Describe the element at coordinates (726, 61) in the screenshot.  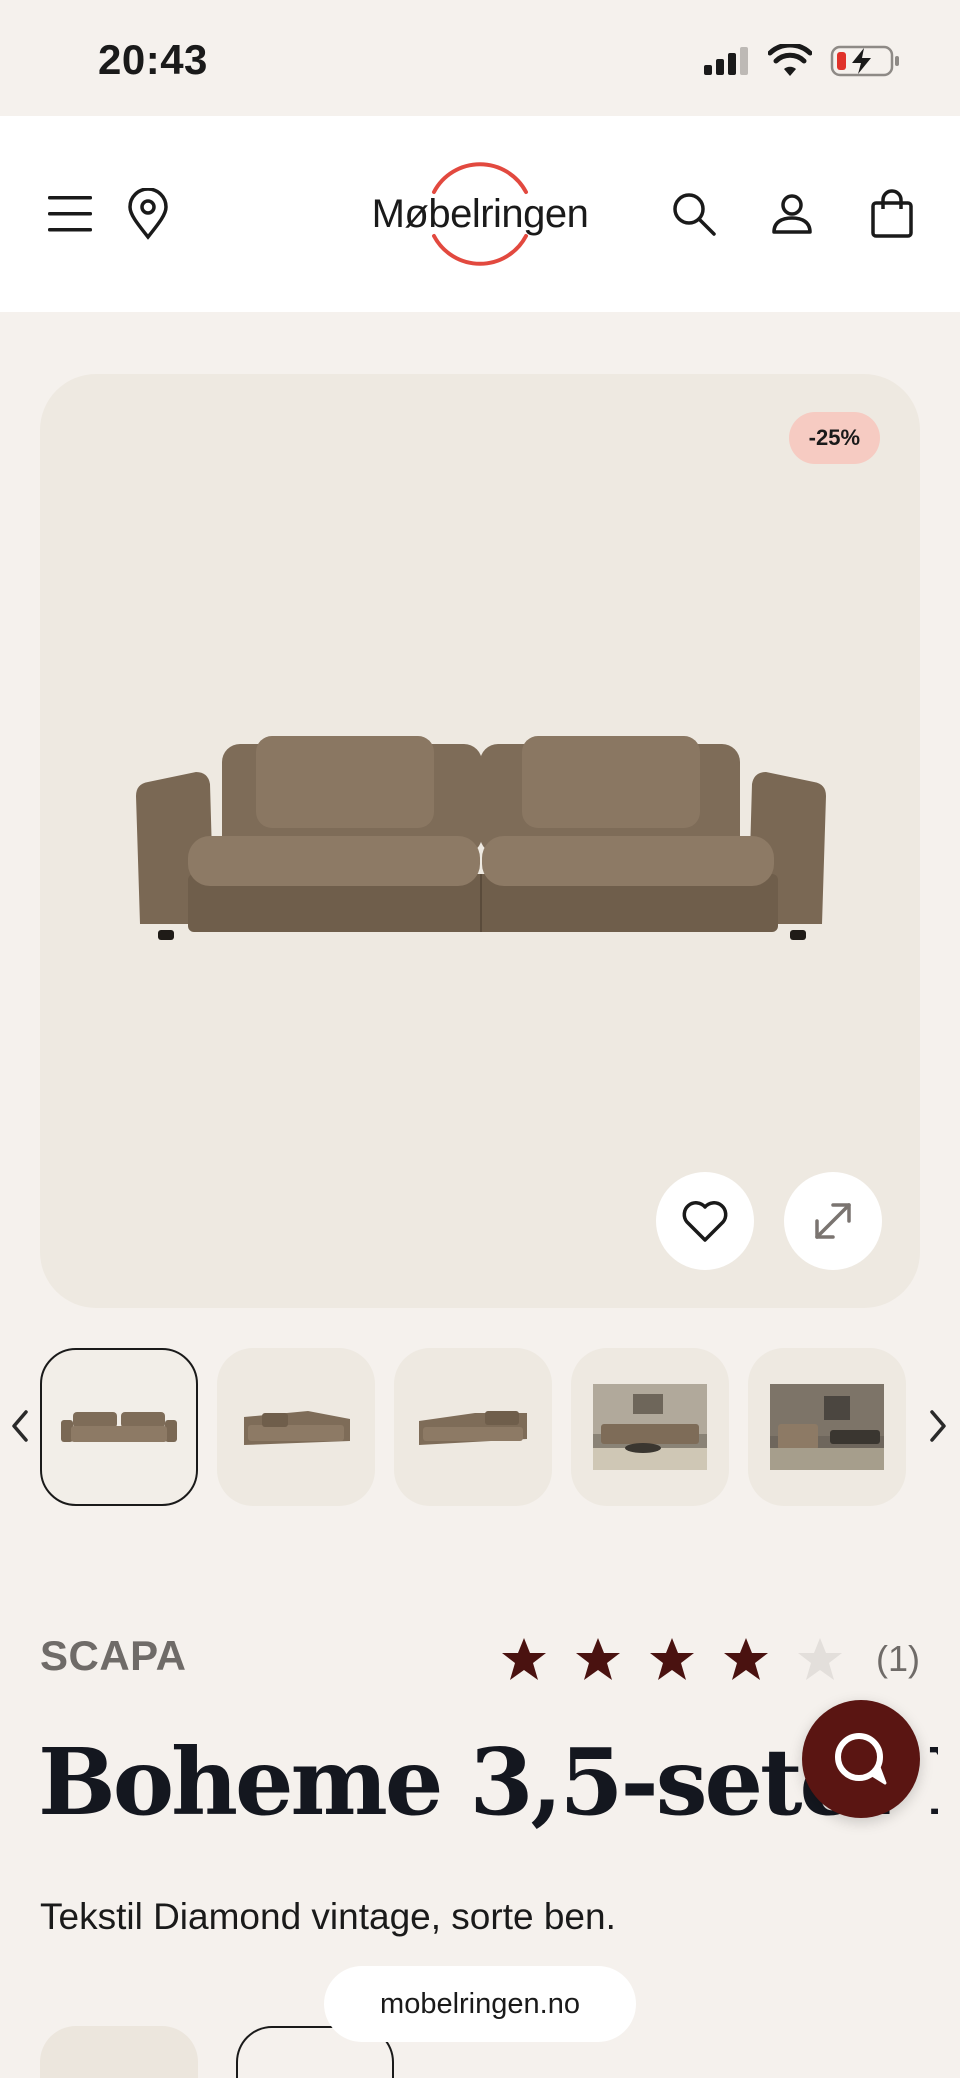
I see `cellular-signal-icon` at that location.